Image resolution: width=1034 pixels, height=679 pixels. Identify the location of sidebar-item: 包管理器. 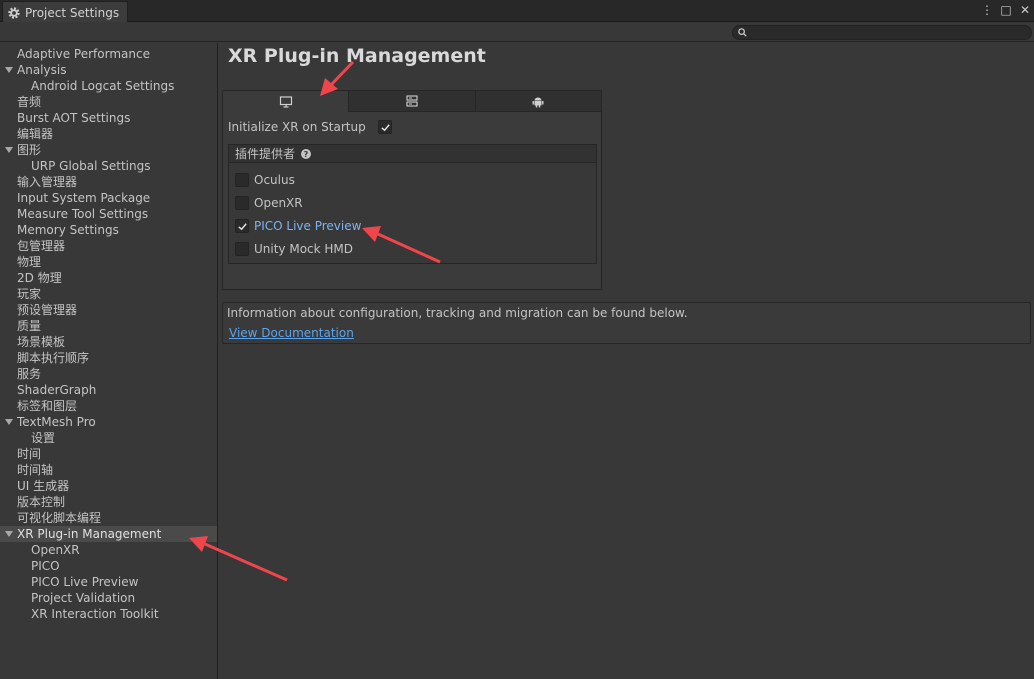
(108, 246).